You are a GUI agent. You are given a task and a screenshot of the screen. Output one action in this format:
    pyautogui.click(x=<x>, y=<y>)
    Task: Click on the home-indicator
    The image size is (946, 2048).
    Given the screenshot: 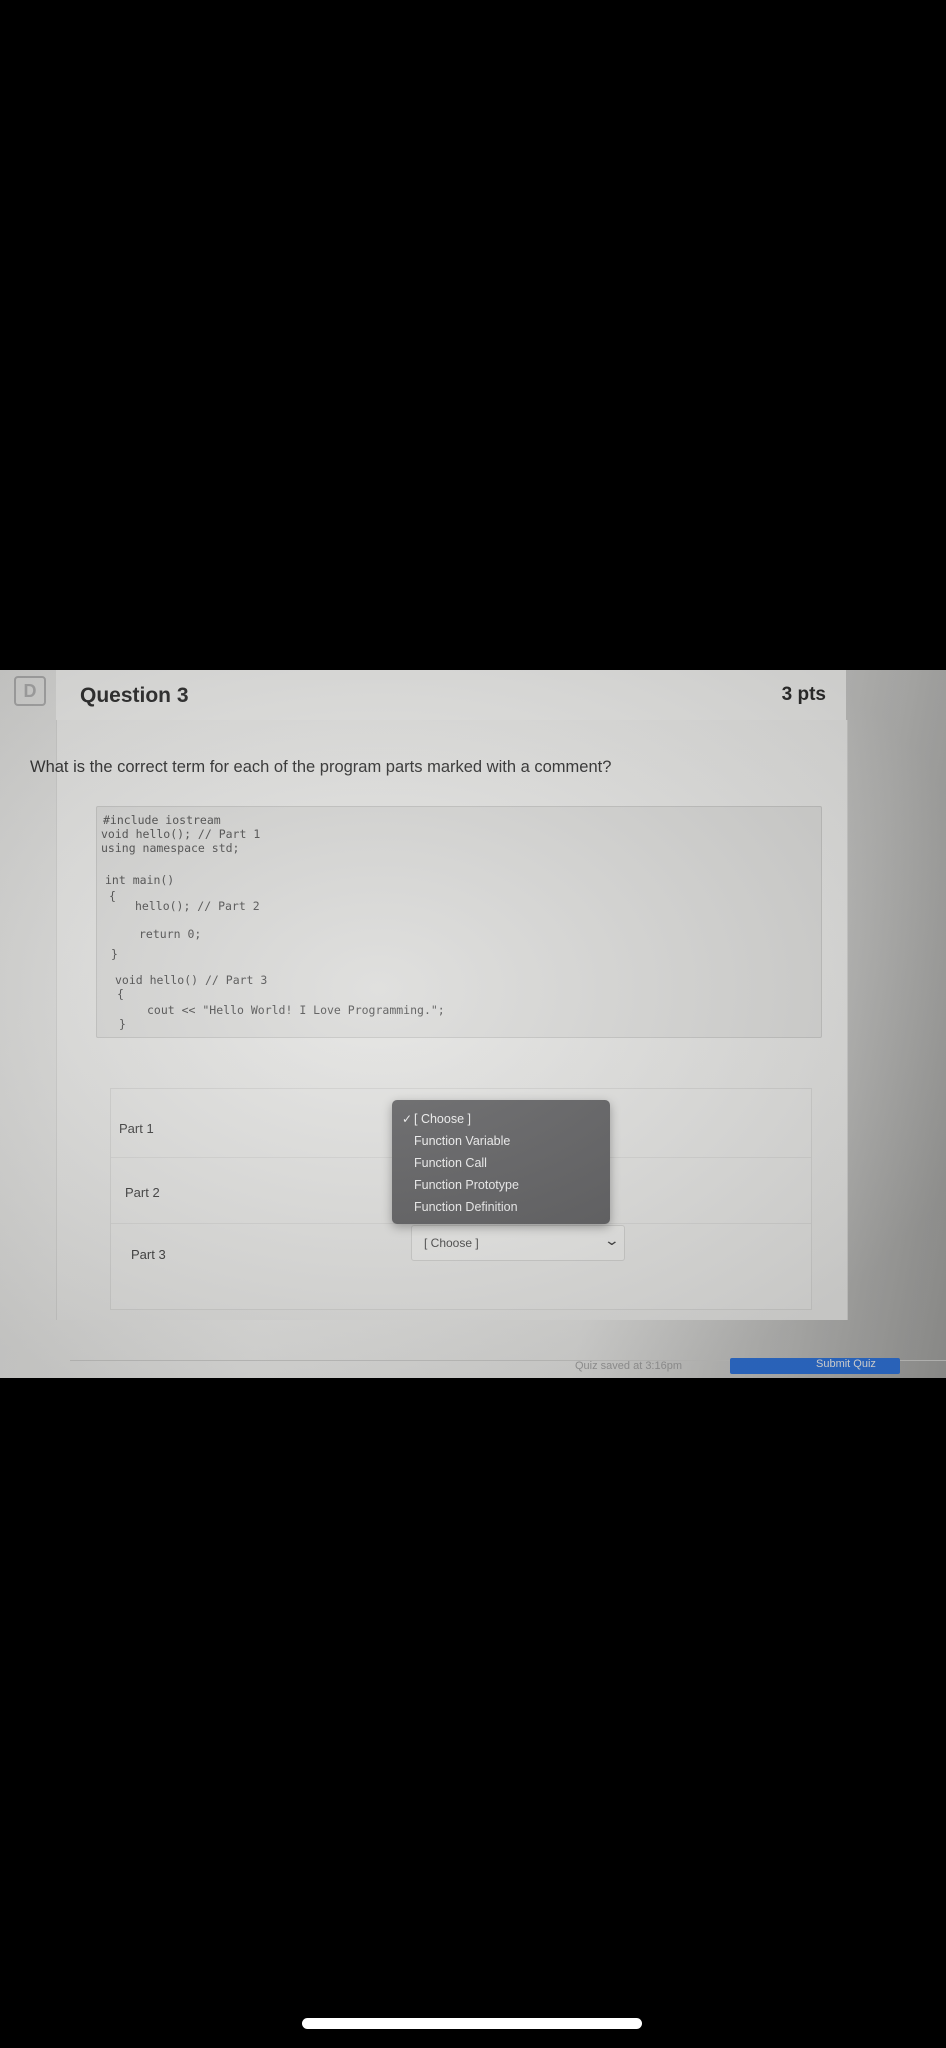 What is the action you would take?
    pyautogui.click(x=472, y=2023)
    